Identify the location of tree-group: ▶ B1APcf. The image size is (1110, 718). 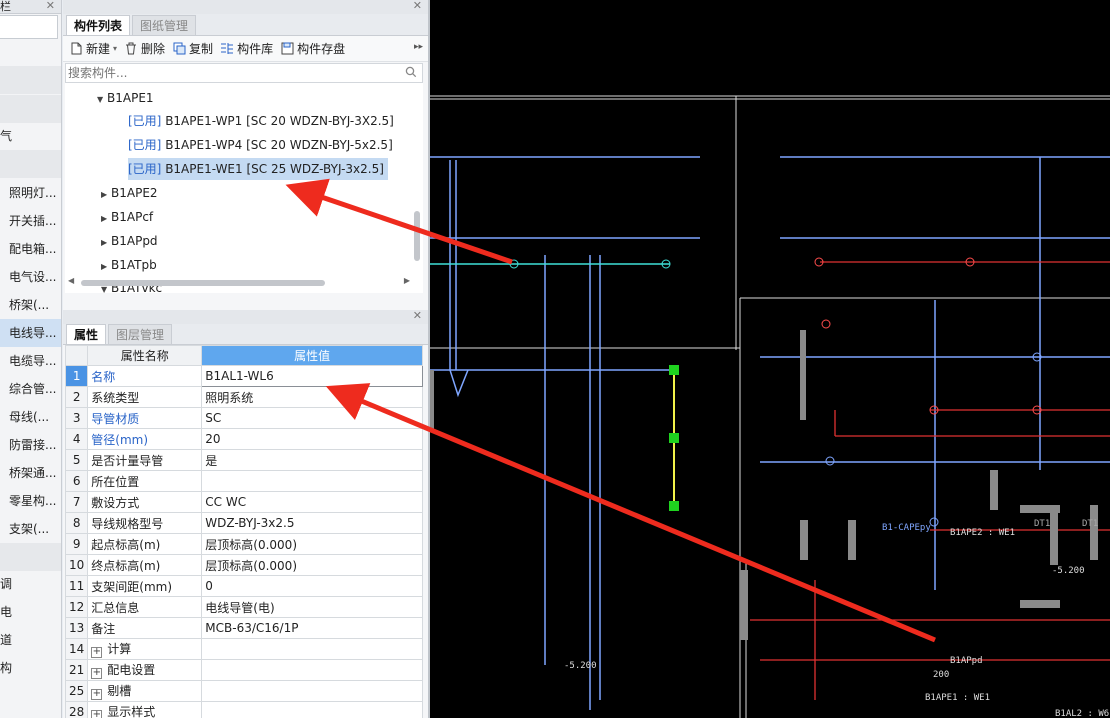
(127, 217).